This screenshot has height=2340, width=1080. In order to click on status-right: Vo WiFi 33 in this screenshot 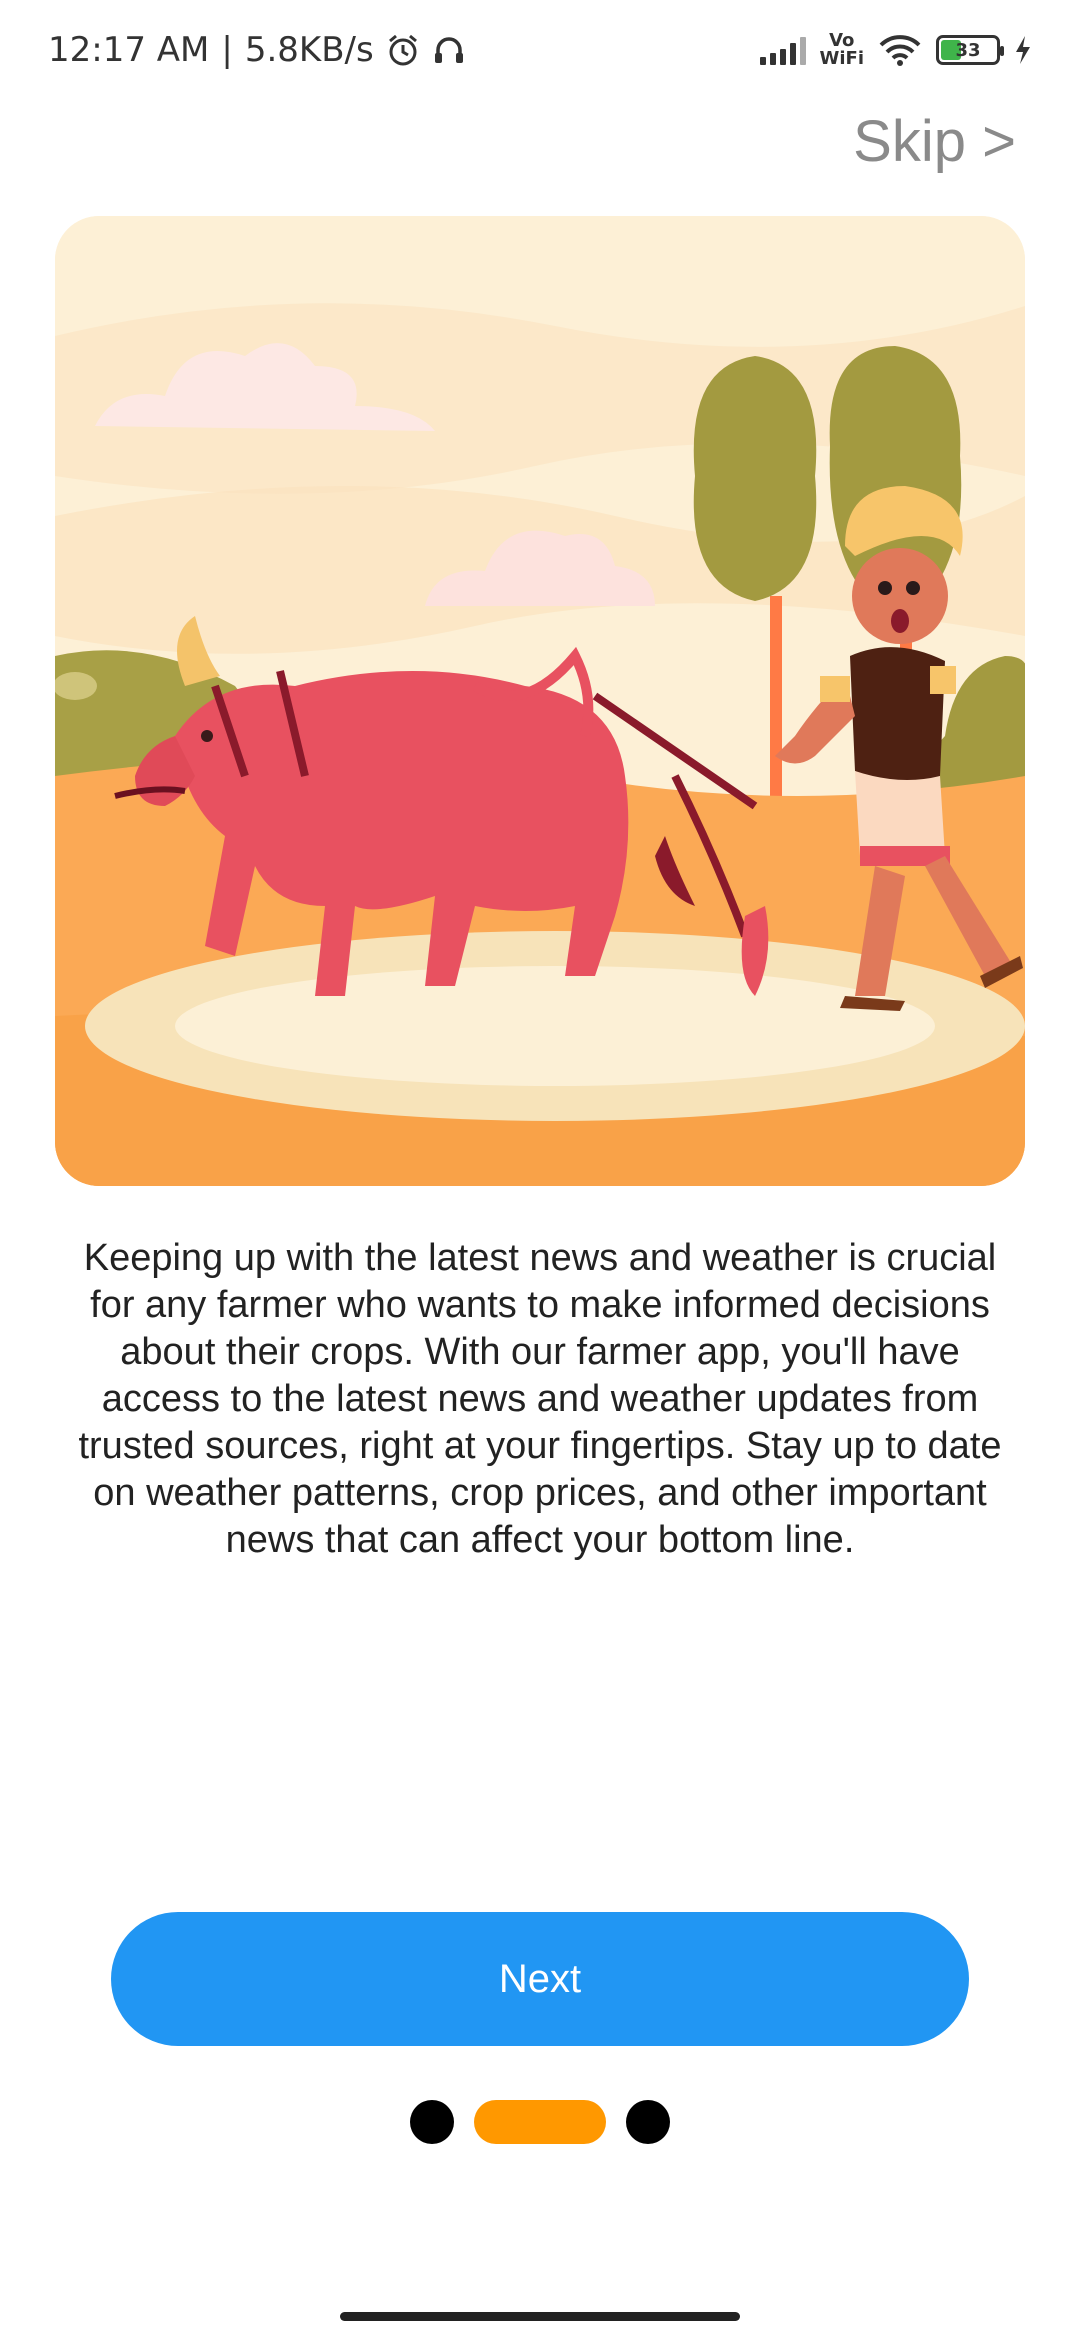, I will do `click(896, 49)`.